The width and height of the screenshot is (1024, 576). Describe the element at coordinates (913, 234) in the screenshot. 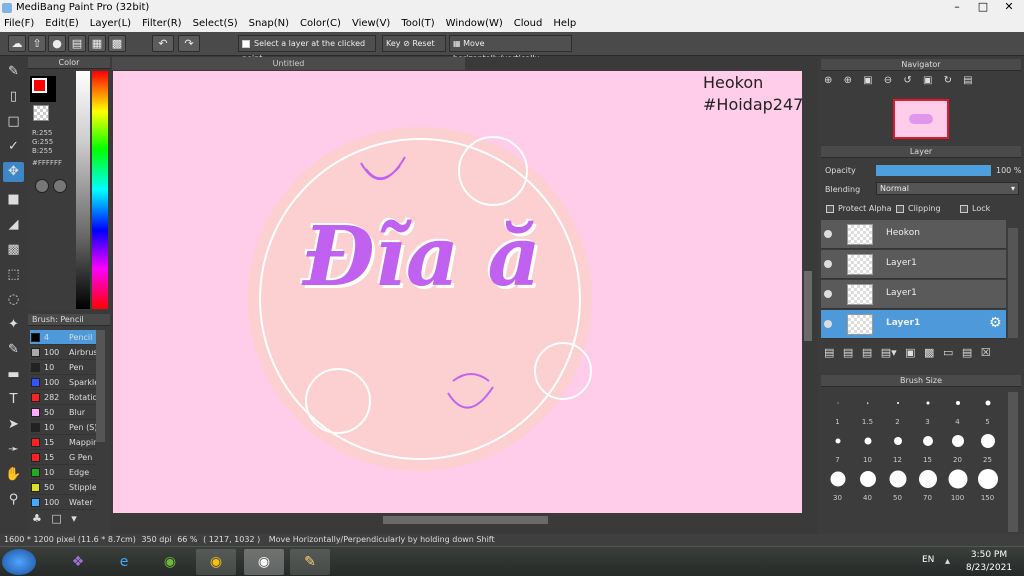

I see `layer-row: Heokon` at that location.